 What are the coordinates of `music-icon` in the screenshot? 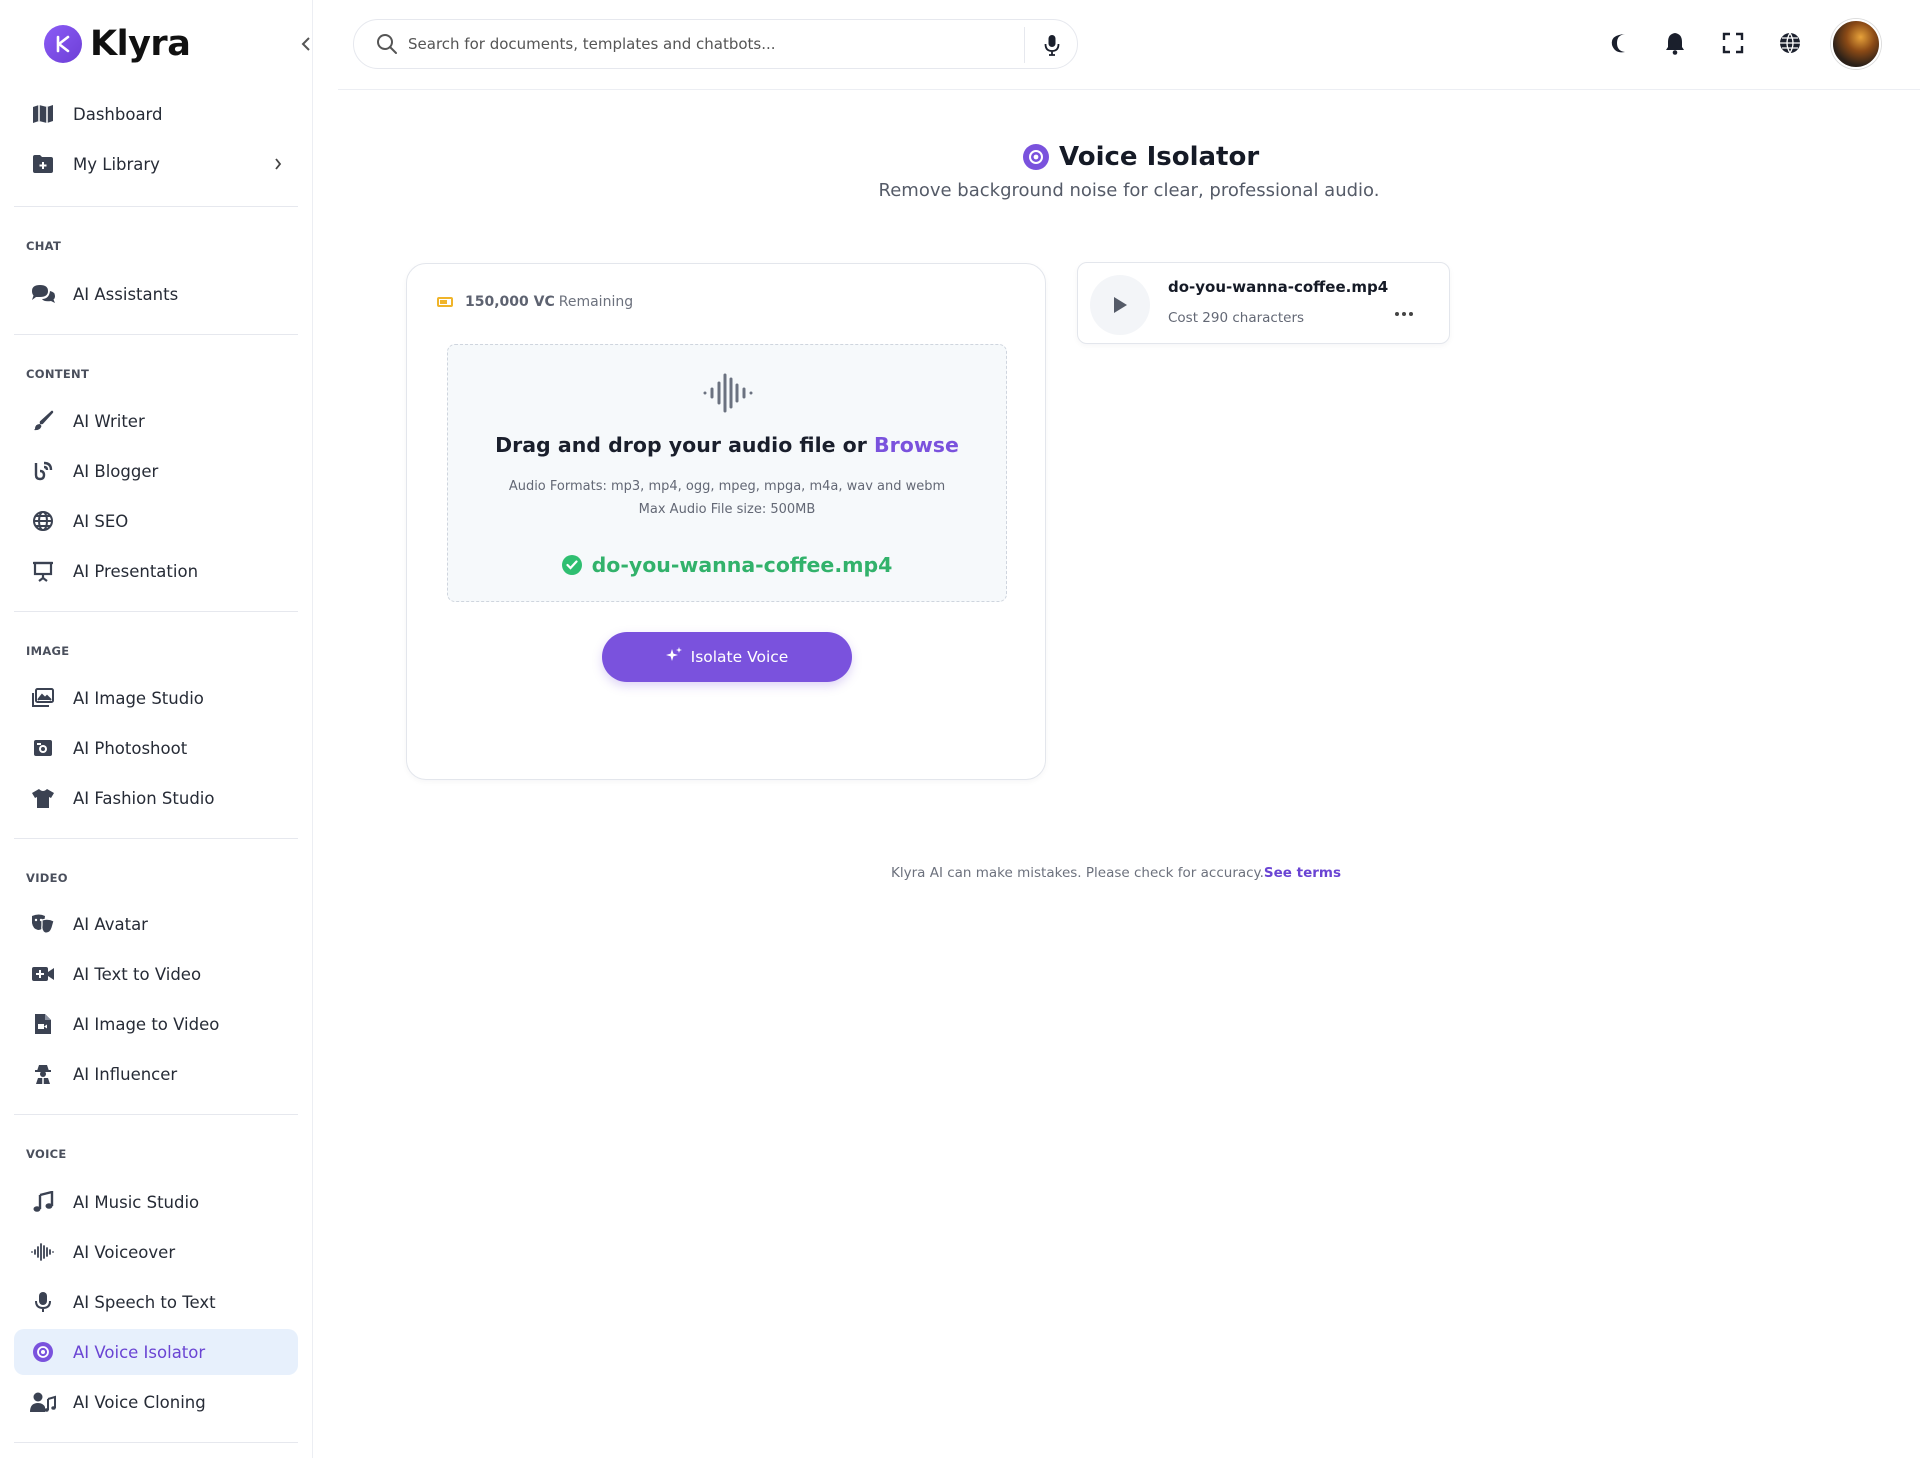 It's located at (43, 1202).